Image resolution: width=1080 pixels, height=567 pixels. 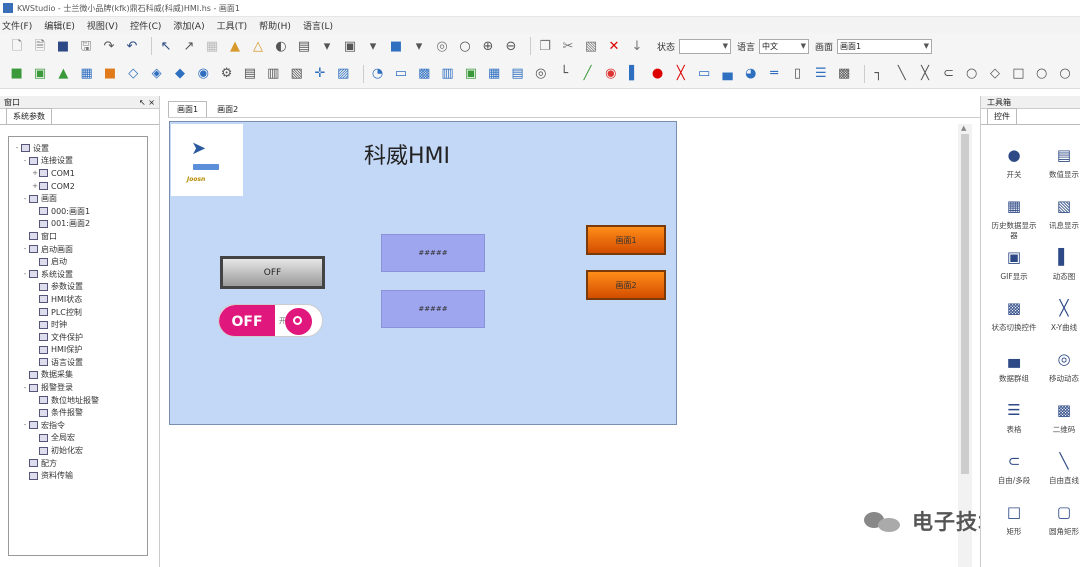 What do you see at coordinates (78, 400) in the screenshot?
I see `tree-node: 数位地址报警` at bounding box center [78, 400].